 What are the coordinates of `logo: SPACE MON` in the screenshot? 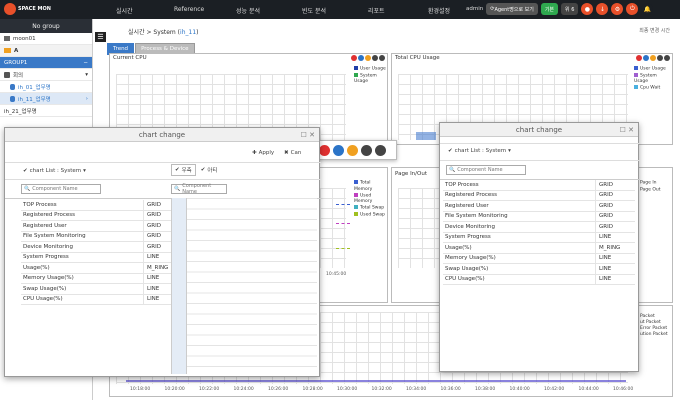 It's located at (27, 9).